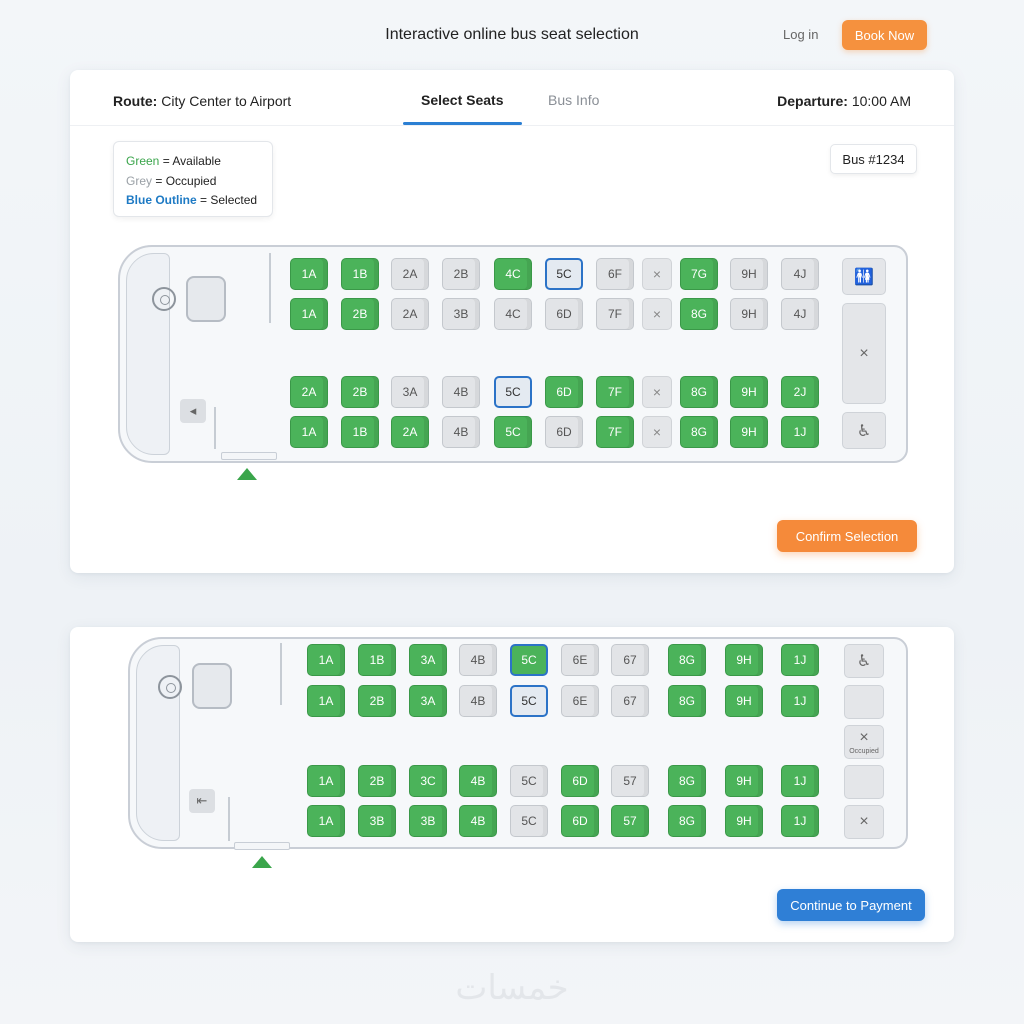 This screenshot has width=1024, height=1024. I want to click on wheelchair-icon: ♿, so click(864, 430).